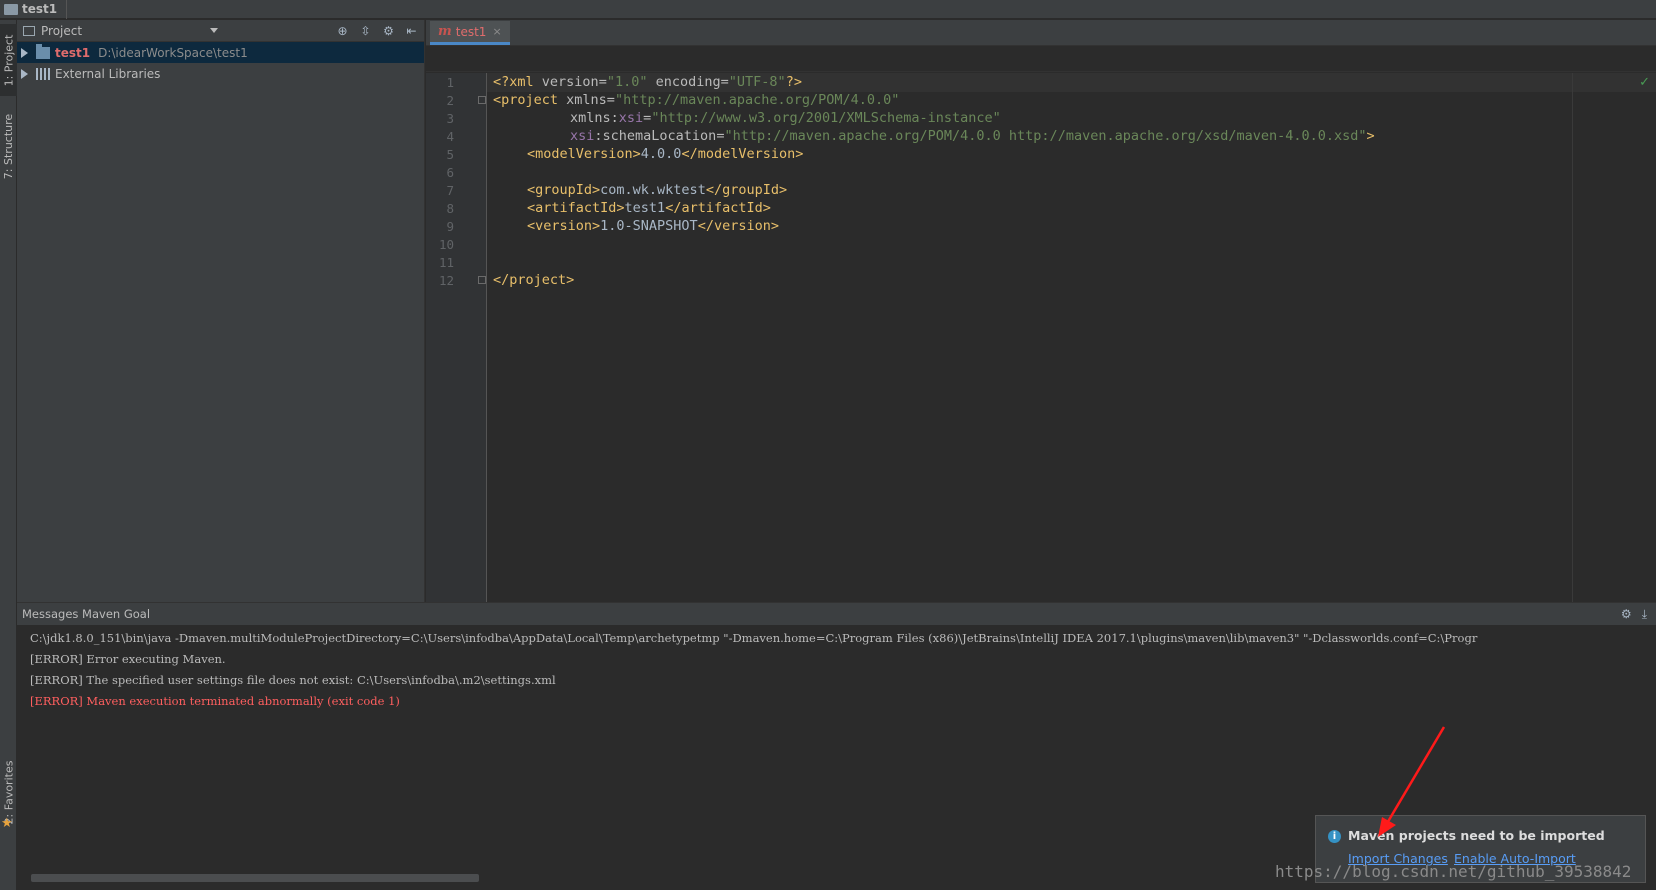 The height and width of the screenshot is (890, 1656). Describe the element at coordinates (649, 208) in the screenshot. I see `code-line-8: <artifactId>test1</artifactId>` at that location.